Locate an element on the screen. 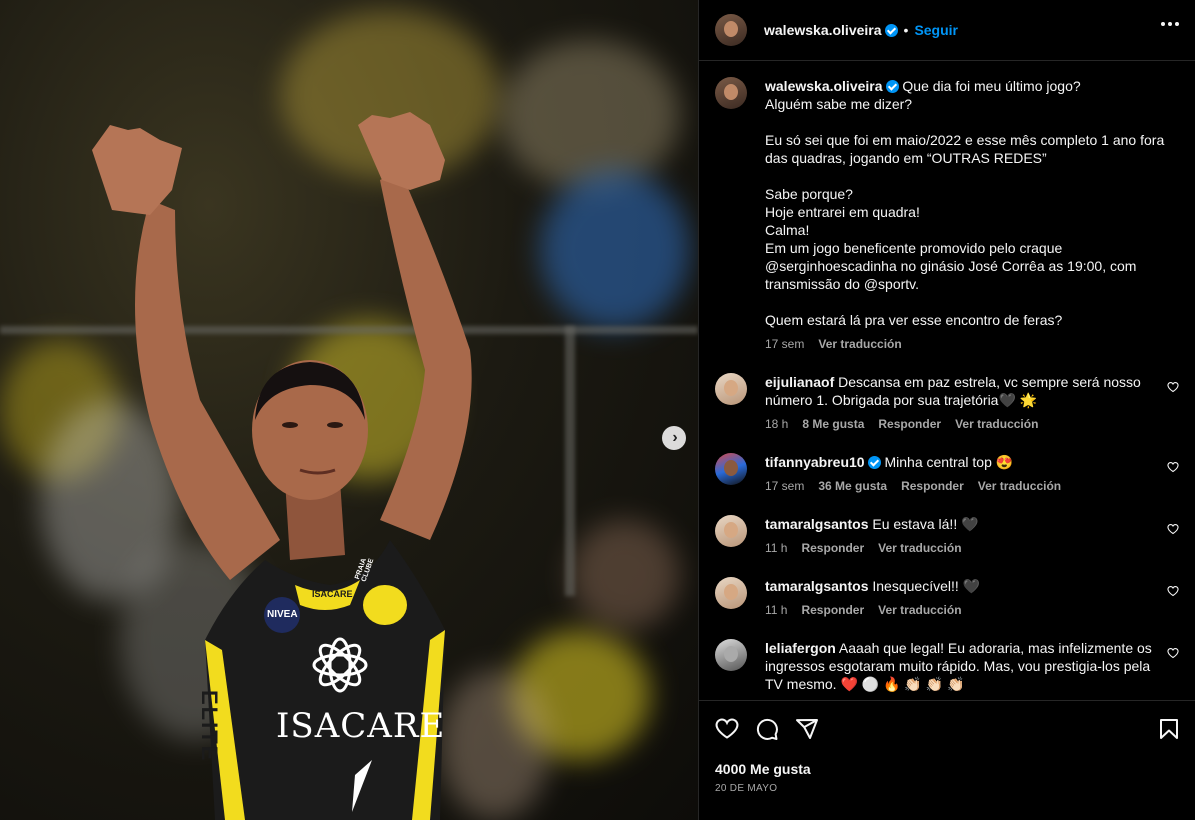 The image size is (1195, 820). post-date: 20 DE MAYO is located at coordinates (746, 788).